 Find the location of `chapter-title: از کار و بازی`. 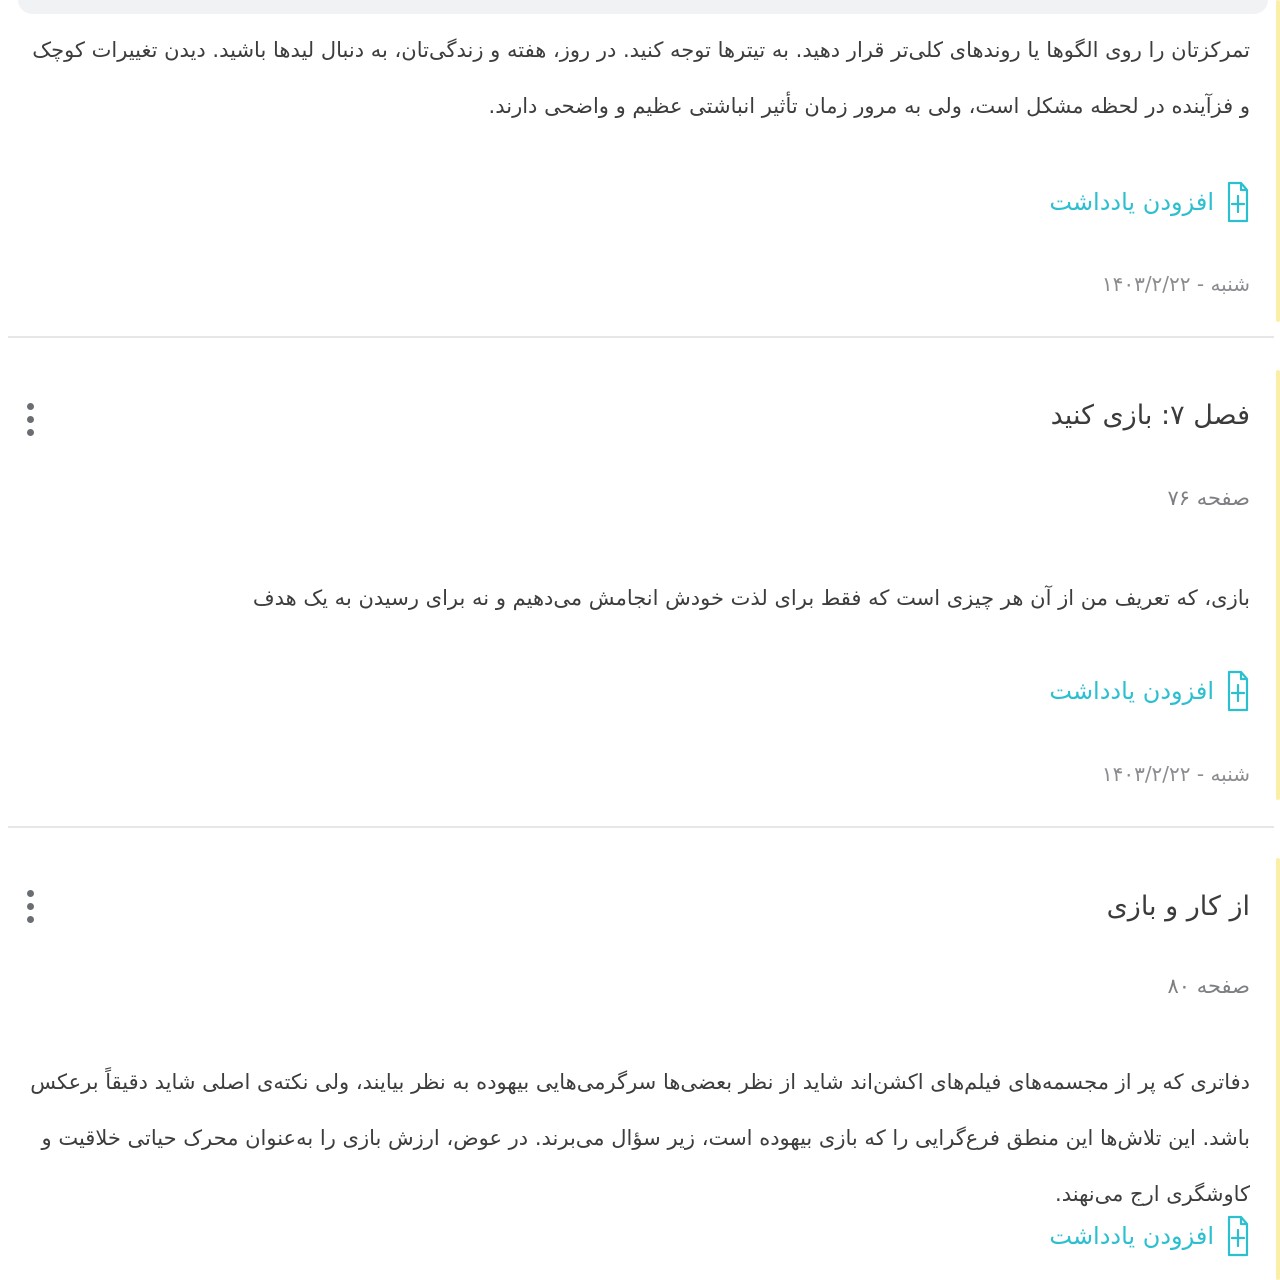

chapter-title: از کار و بازی is located at coordinates (1178, 906).